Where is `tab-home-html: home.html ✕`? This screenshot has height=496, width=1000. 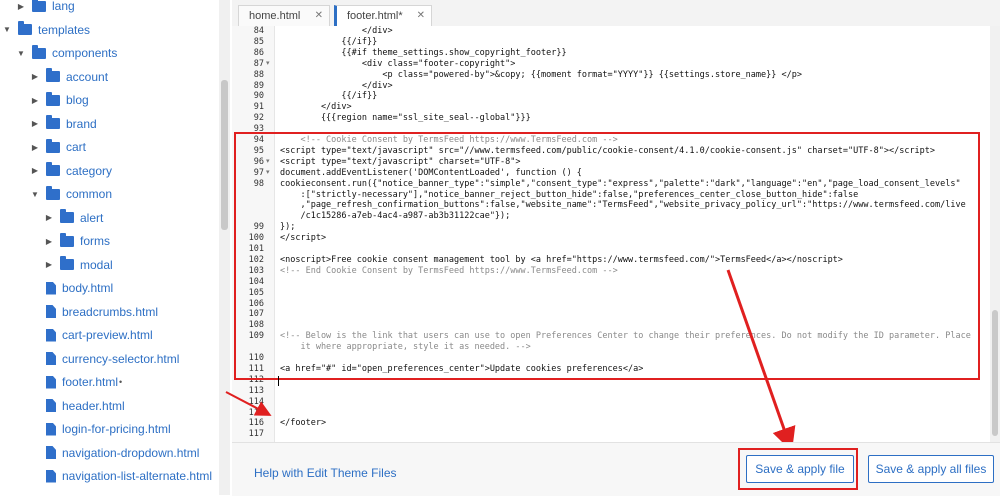
tab-home-html: home.html ✕ is located at coordinates (284, 15).